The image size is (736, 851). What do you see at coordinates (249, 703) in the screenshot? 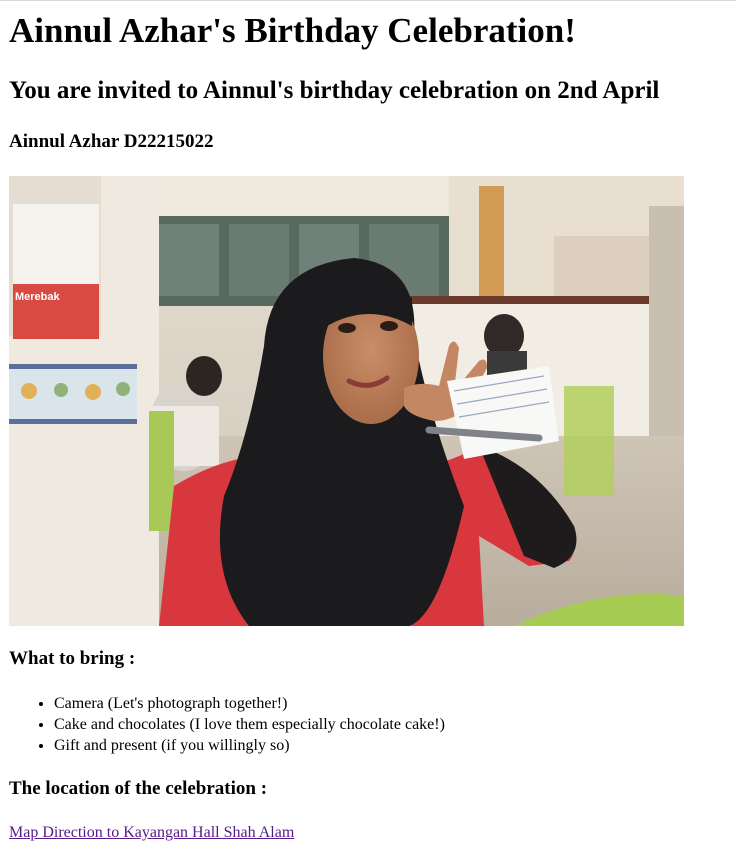
I see `list-item: Camera (Let's photograph together!)` at bounding box center [249, 703].